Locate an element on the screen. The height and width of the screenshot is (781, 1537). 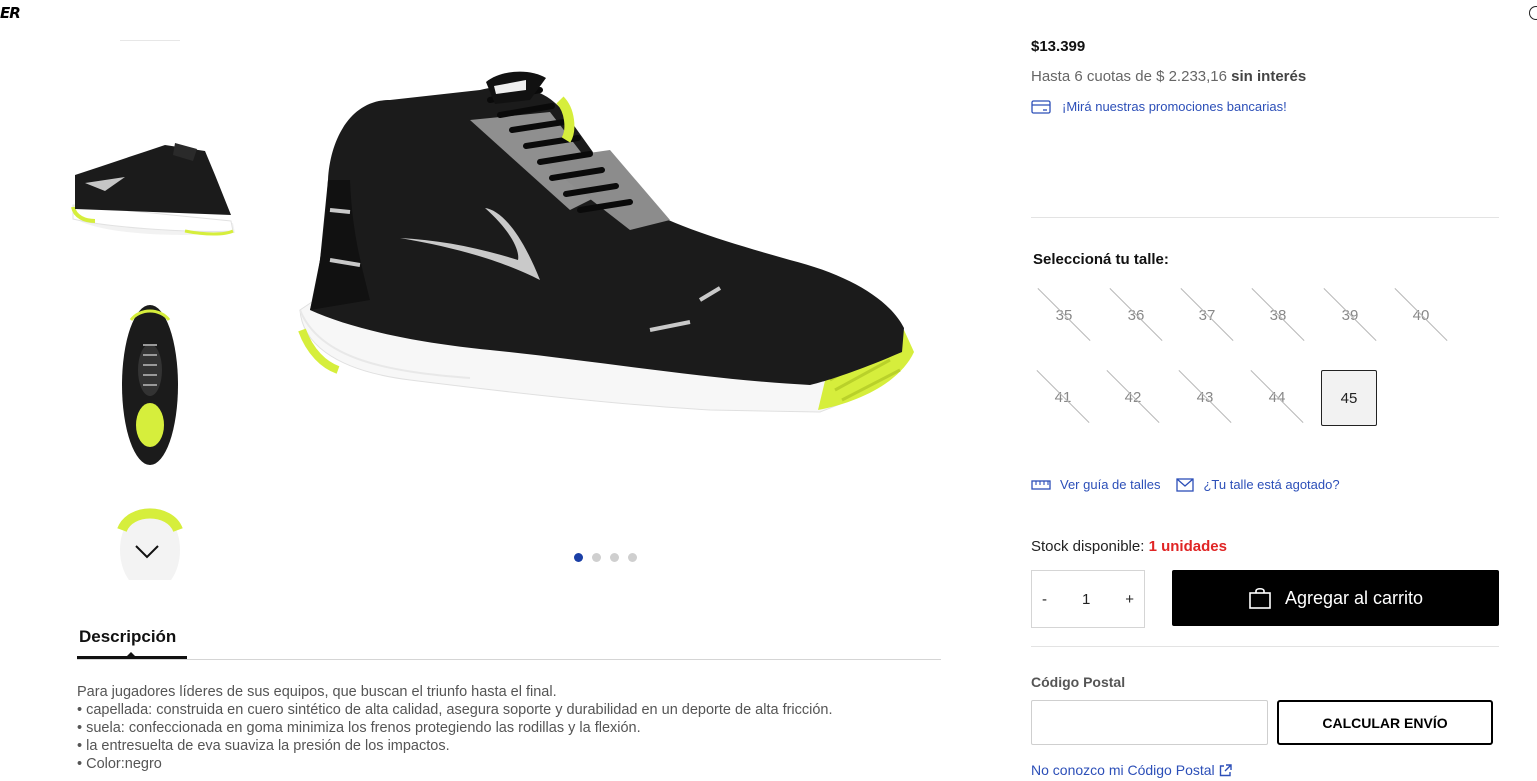
add-to-cart-label: Agregar al carrito is located at coordinates (1354, 597).